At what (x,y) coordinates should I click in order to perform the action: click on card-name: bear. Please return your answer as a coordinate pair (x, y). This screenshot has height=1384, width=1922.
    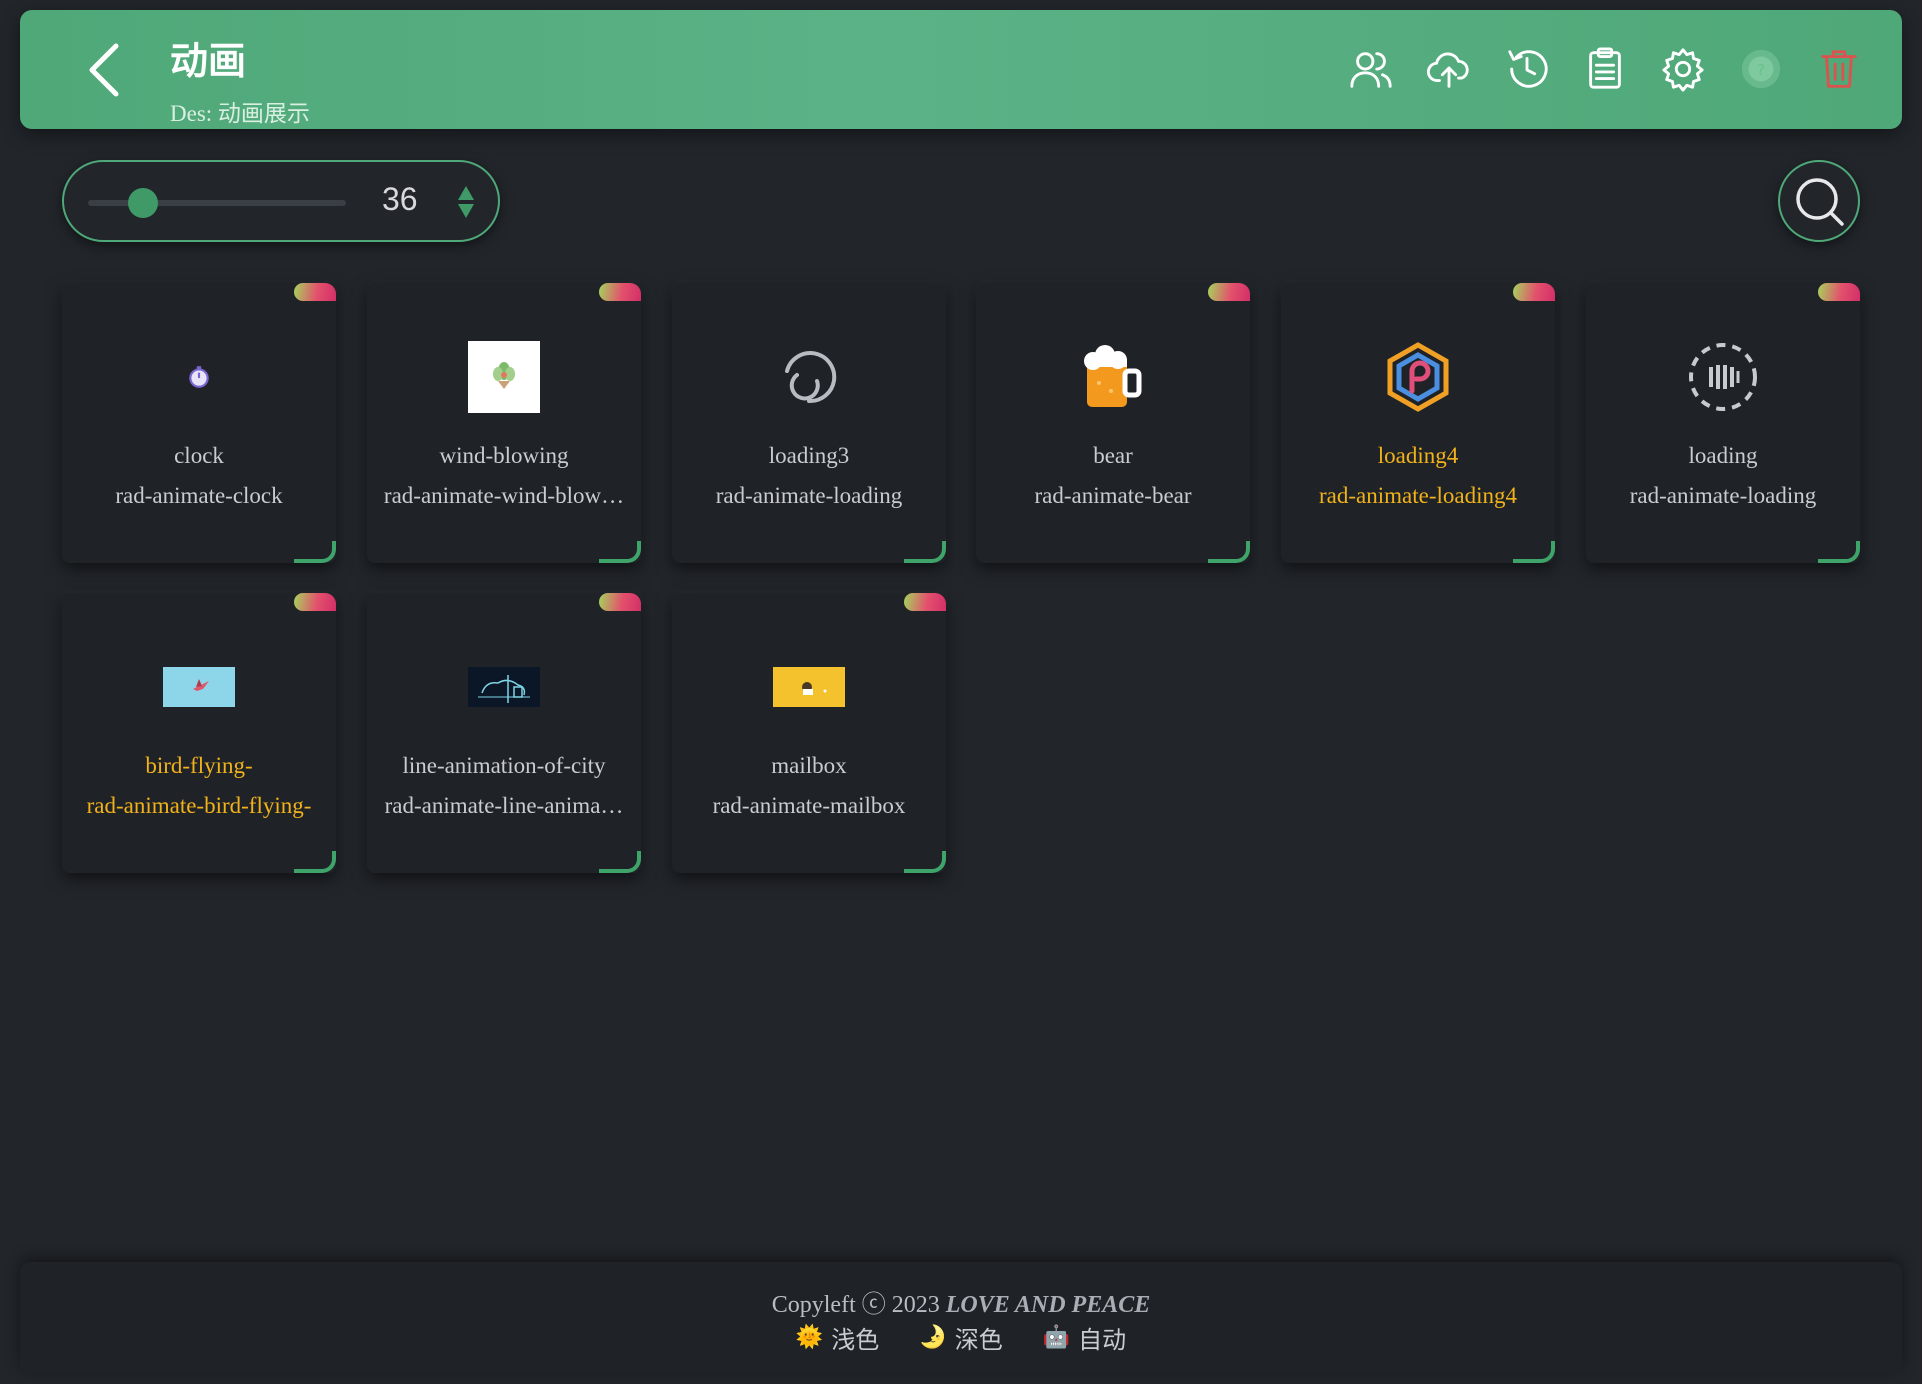
    Looking at the image, I should click on (1113, 455).